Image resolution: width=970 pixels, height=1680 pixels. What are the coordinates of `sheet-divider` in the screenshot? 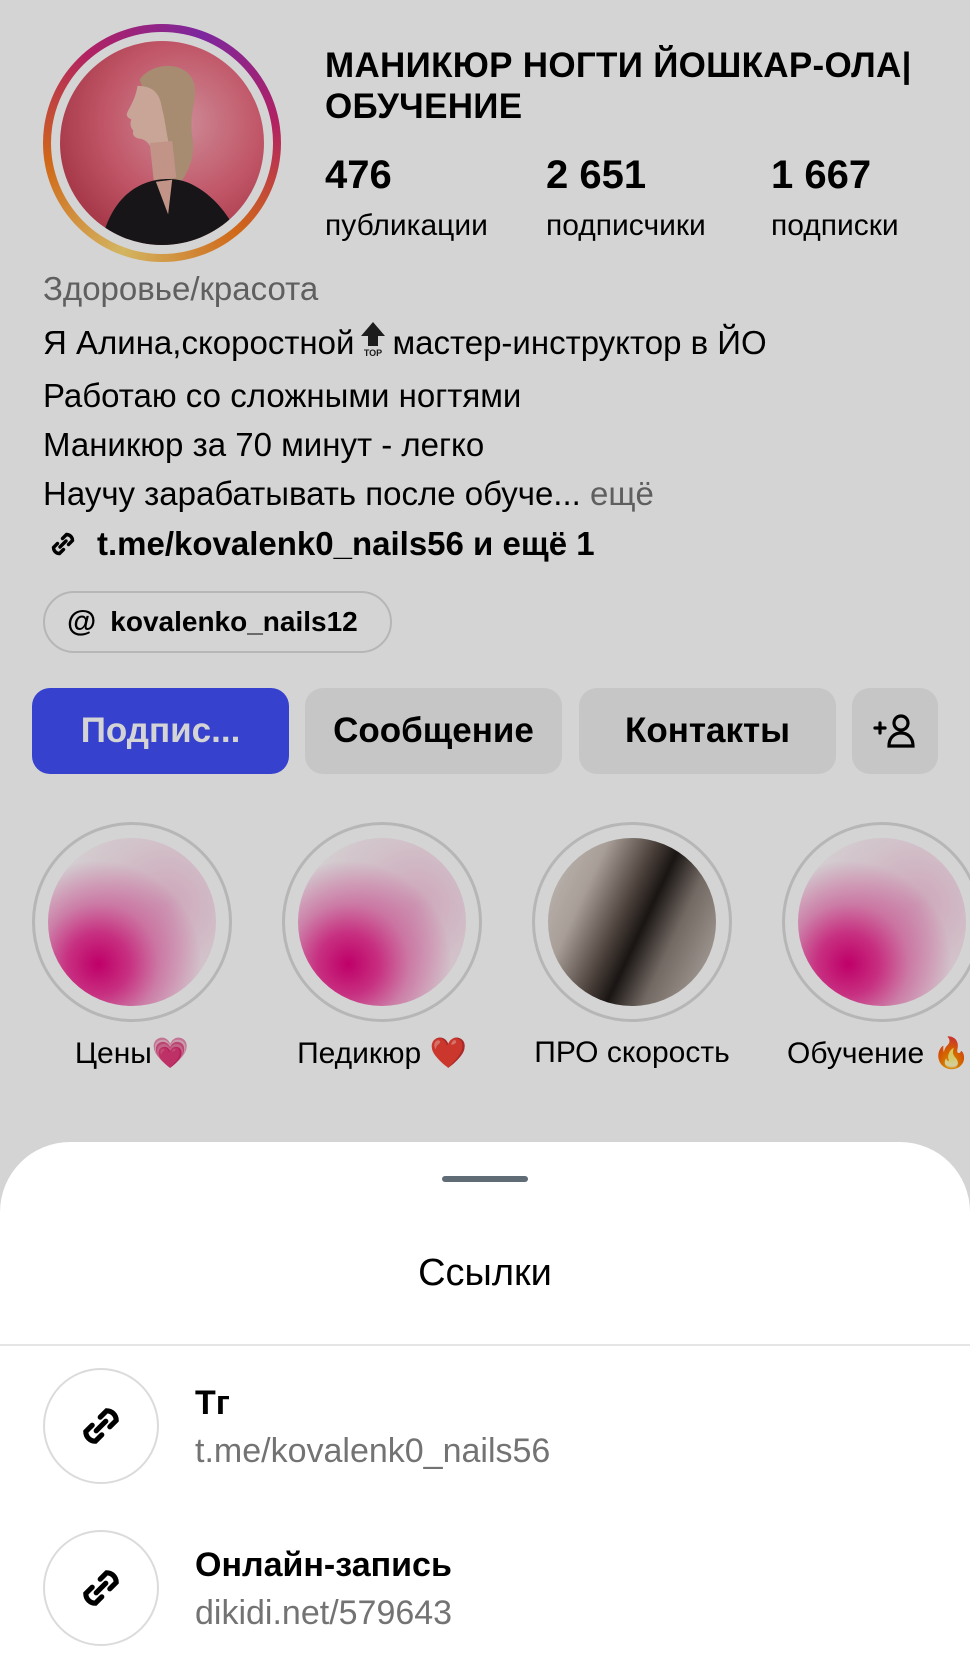 It's located at (485, 1345).